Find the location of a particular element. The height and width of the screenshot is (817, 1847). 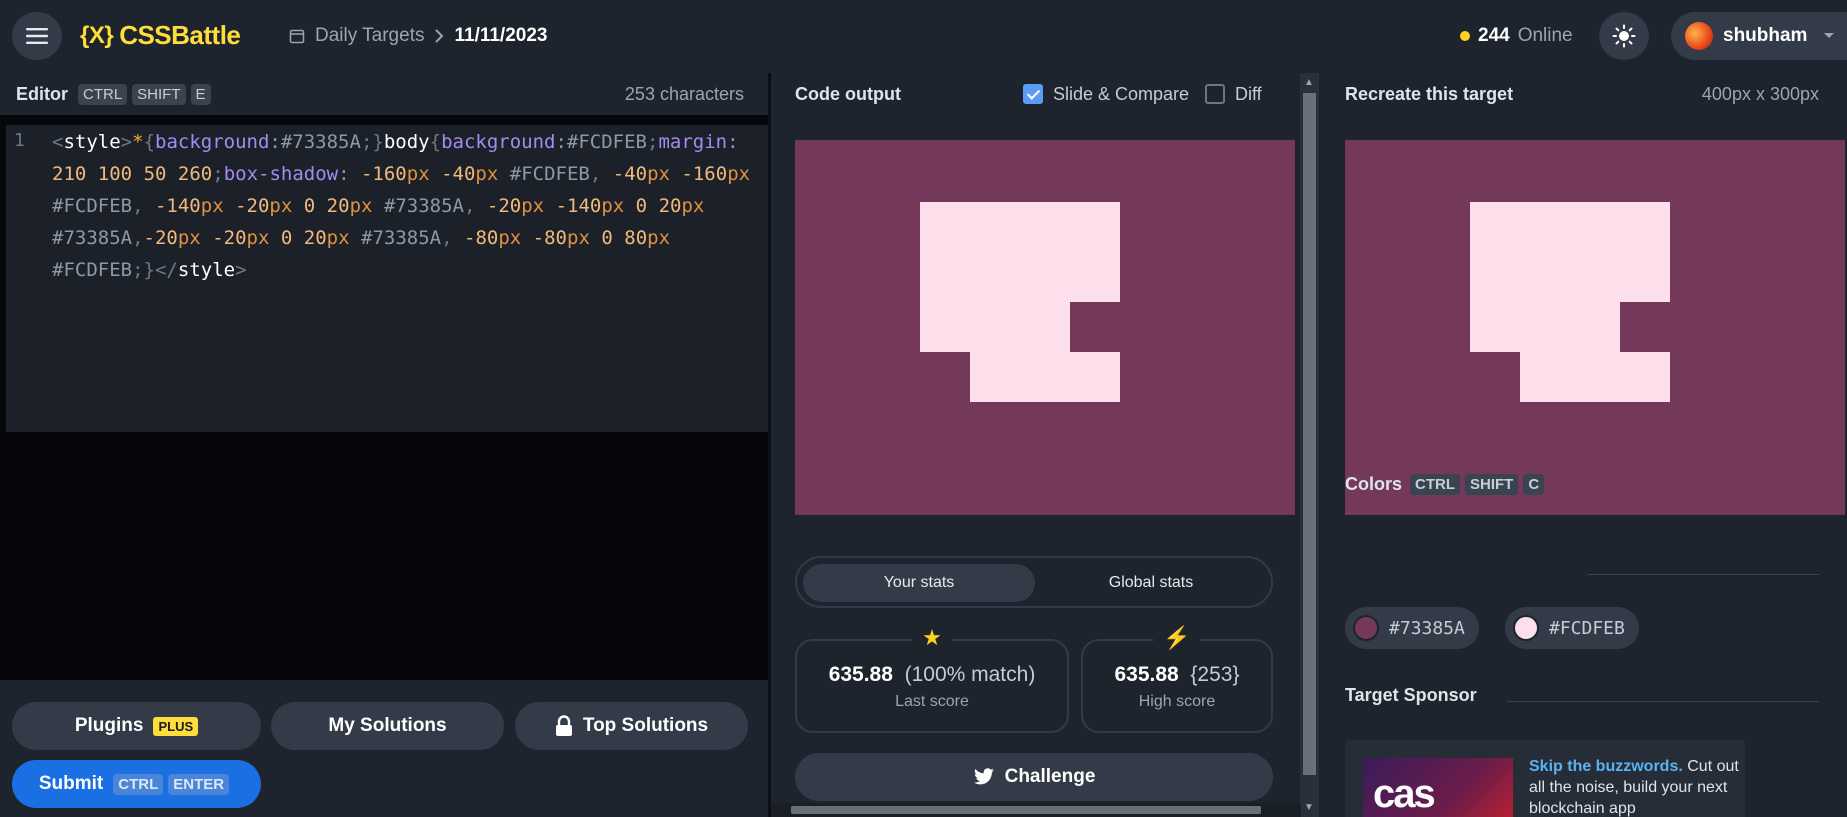

vertical-scrollbar: ▲ ▼ is located at coordinates (1309, 445).